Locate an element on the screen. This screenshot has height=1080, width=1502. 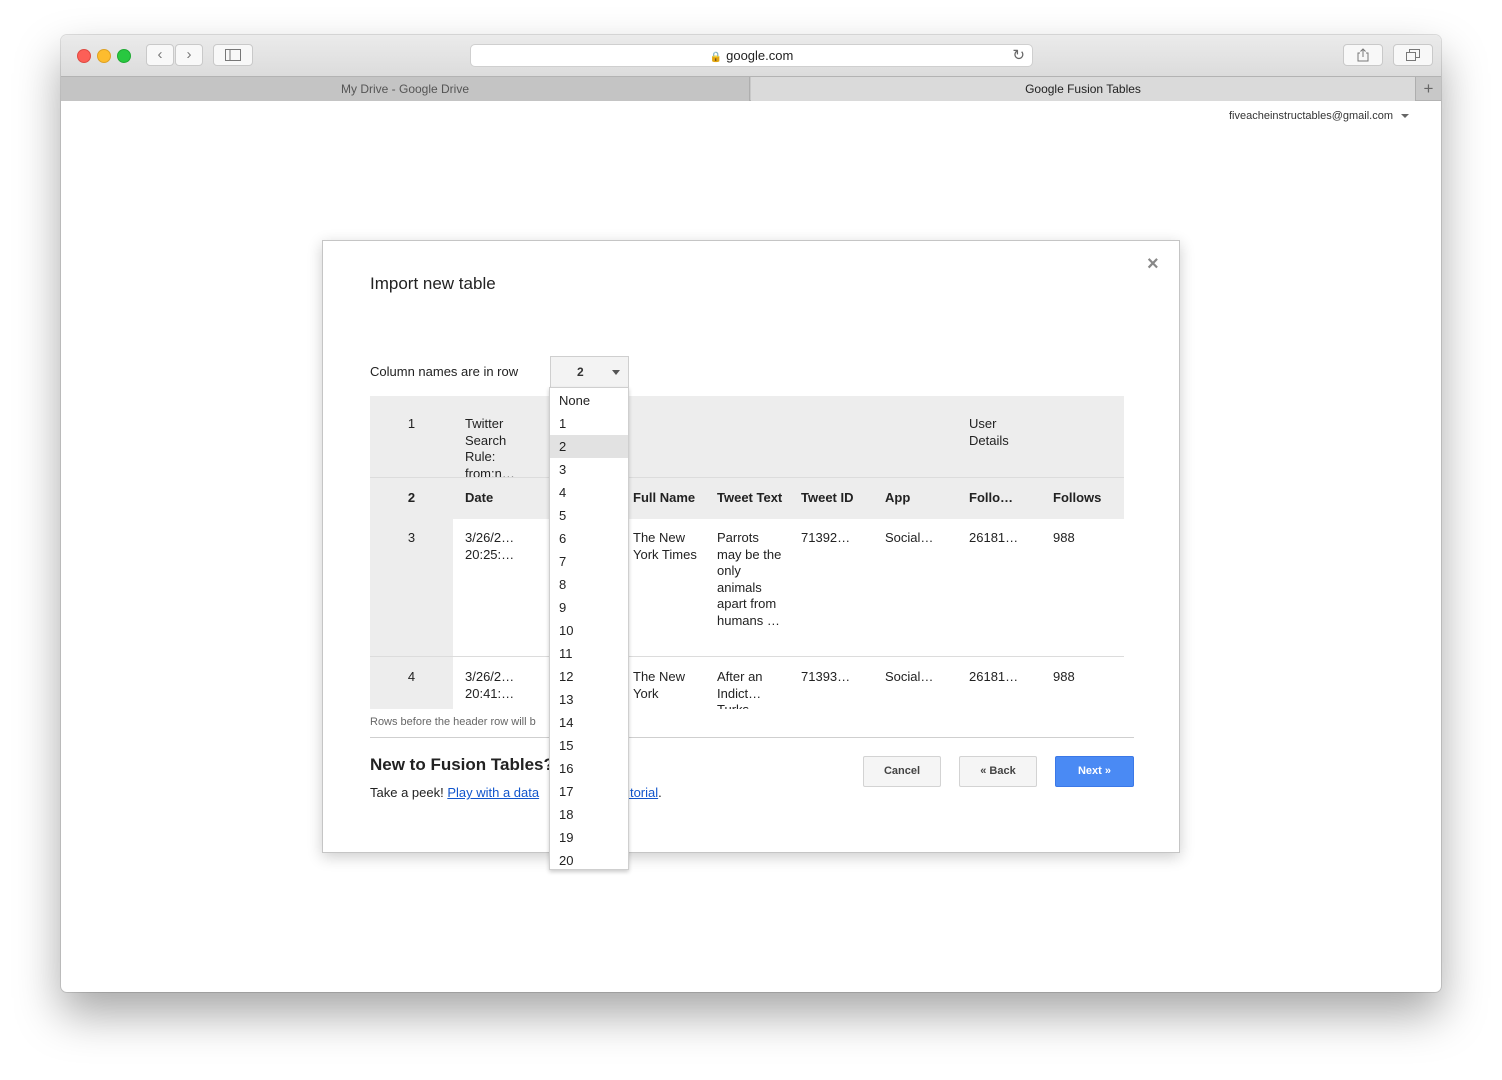
address-bar: 🔒 google.com ↻ is located at coordinates (751, 55).